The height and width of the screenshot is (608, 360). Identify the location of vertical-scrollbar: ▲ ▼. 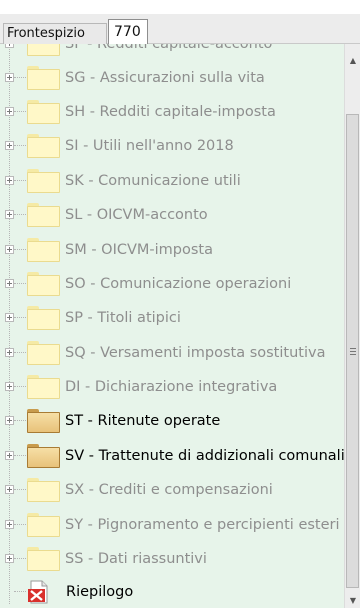
(352, 326).